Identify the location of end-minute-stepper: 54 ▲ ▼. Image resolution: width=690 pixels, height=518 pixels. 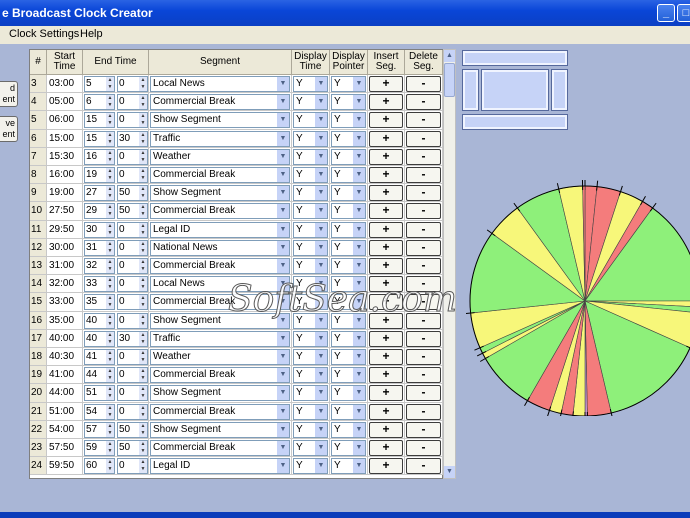
(99, 411).